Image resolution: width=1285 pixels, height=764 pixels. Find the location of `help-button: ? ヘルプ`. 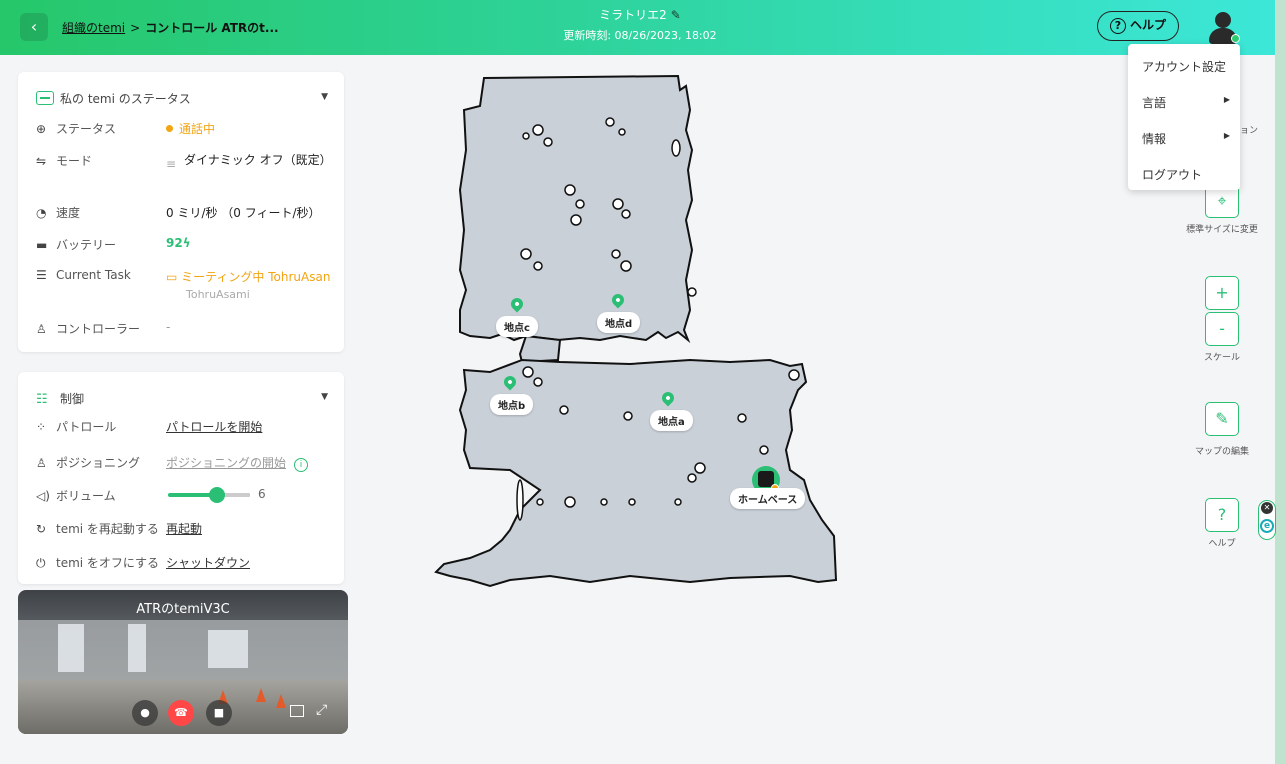

help-button: ? ヘルプ is located at coordinates (1138, 26).